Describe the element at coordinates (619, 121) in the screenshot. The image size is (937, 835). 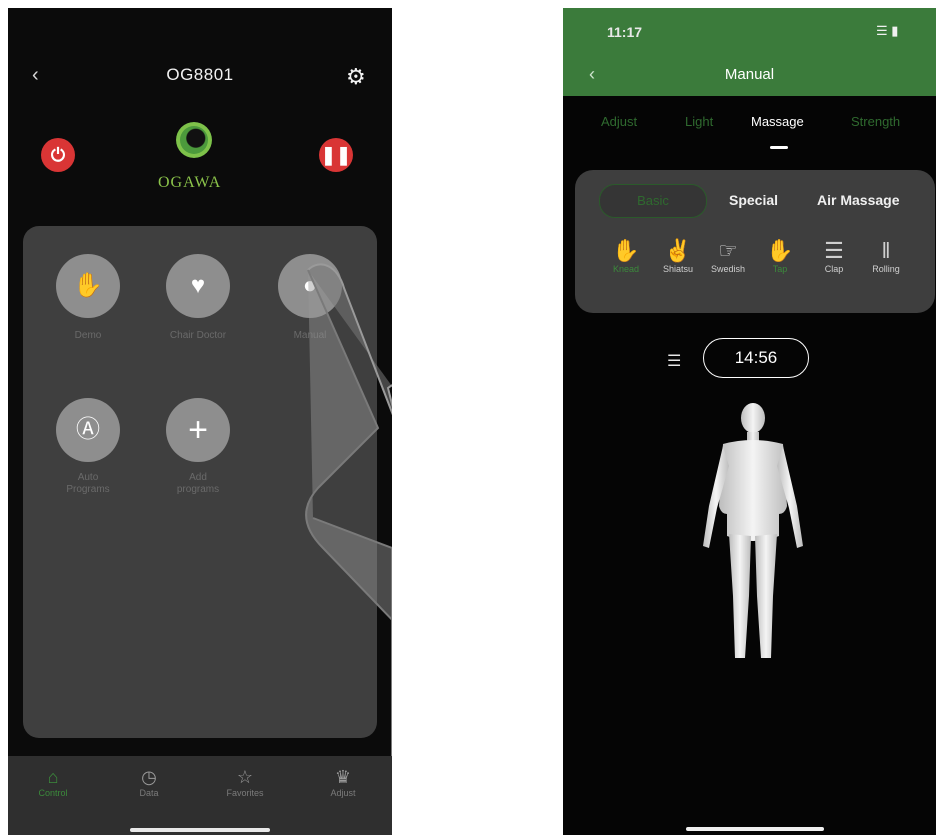
I see `tab-adjust: Adjust` at that location.